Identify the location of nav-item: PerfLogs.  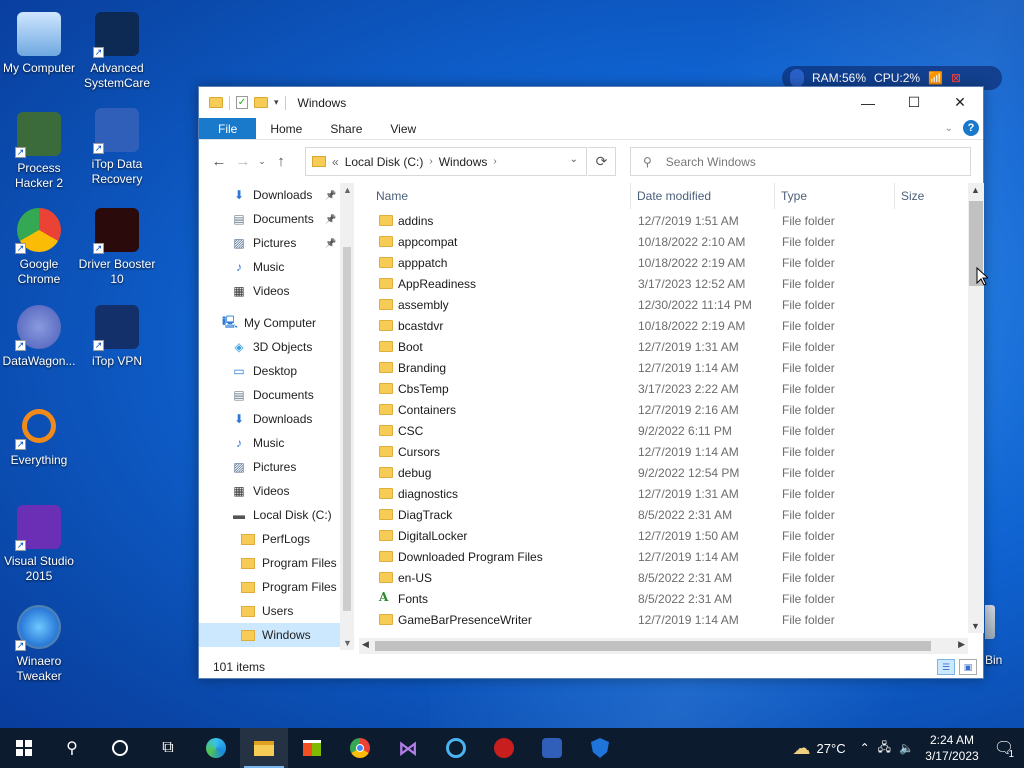
(276, 539).